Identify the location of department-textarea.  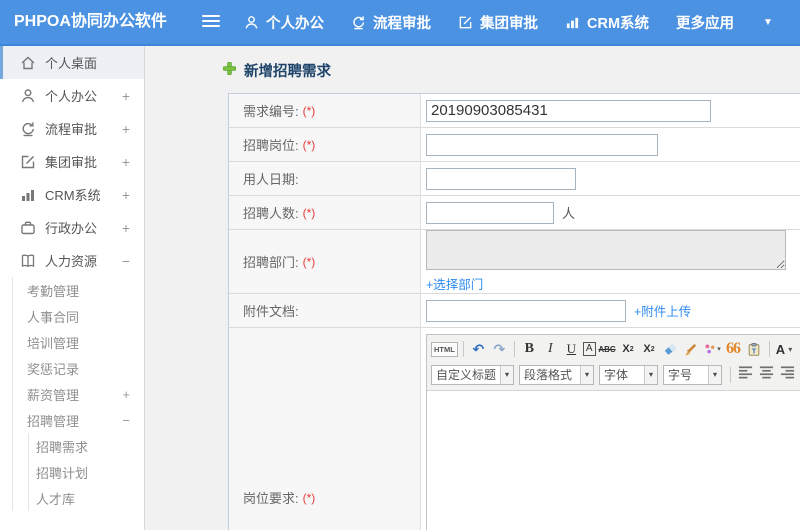
(606, 250).